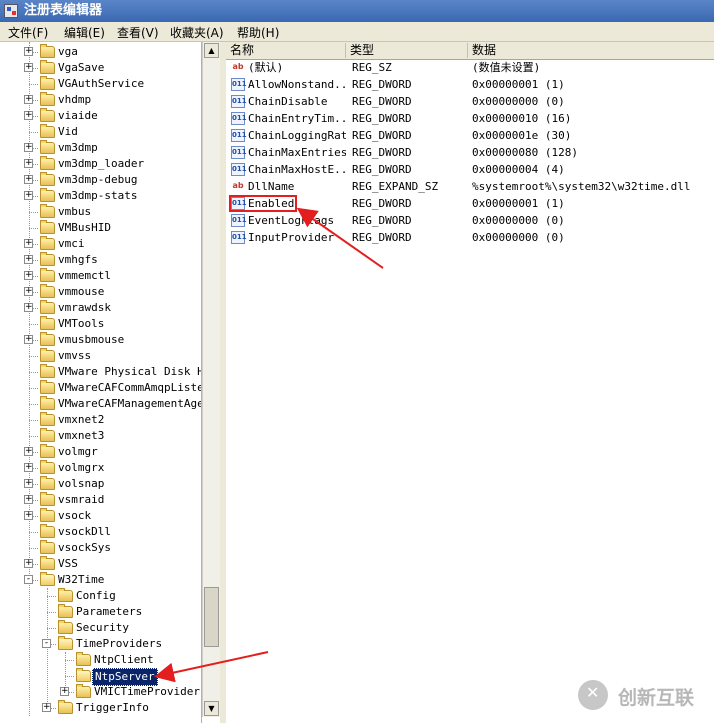 This screenshot has height=723, width=714. What do you see at coordinates (100, 436) in the screenshot?
I see `tree-item: vmxnet3` at bounding box center [100, 436].